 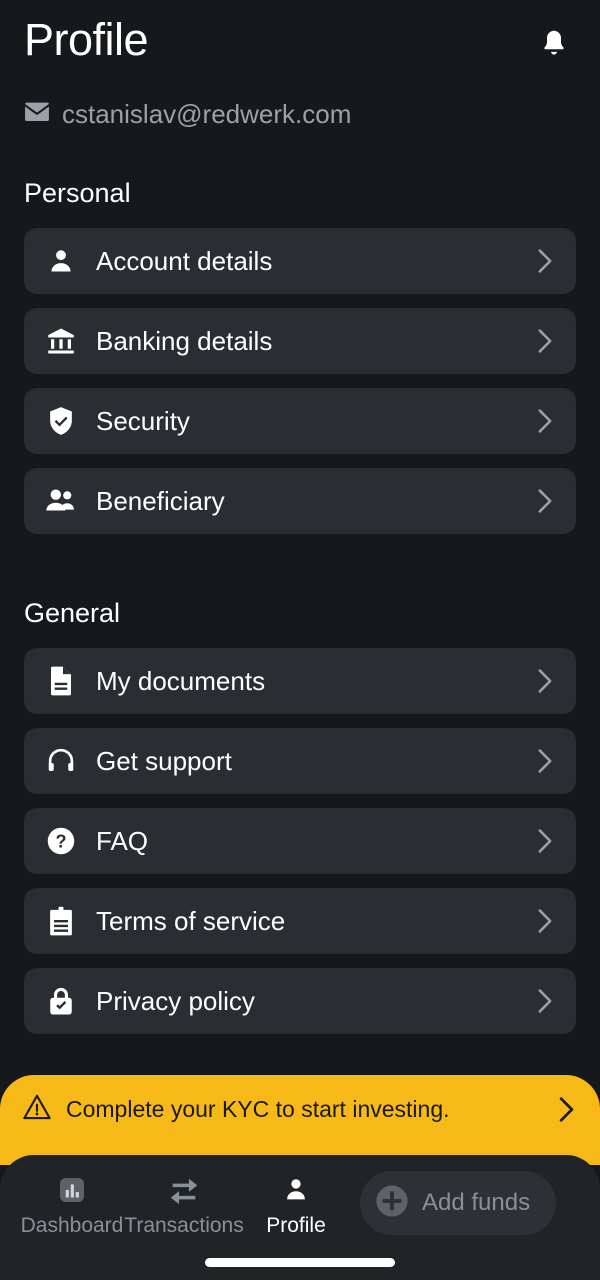 What do you see at coordinates (181, 681) in the screenshot?
I see `menu-item-label: My documents` at bounding box center [181, 681].